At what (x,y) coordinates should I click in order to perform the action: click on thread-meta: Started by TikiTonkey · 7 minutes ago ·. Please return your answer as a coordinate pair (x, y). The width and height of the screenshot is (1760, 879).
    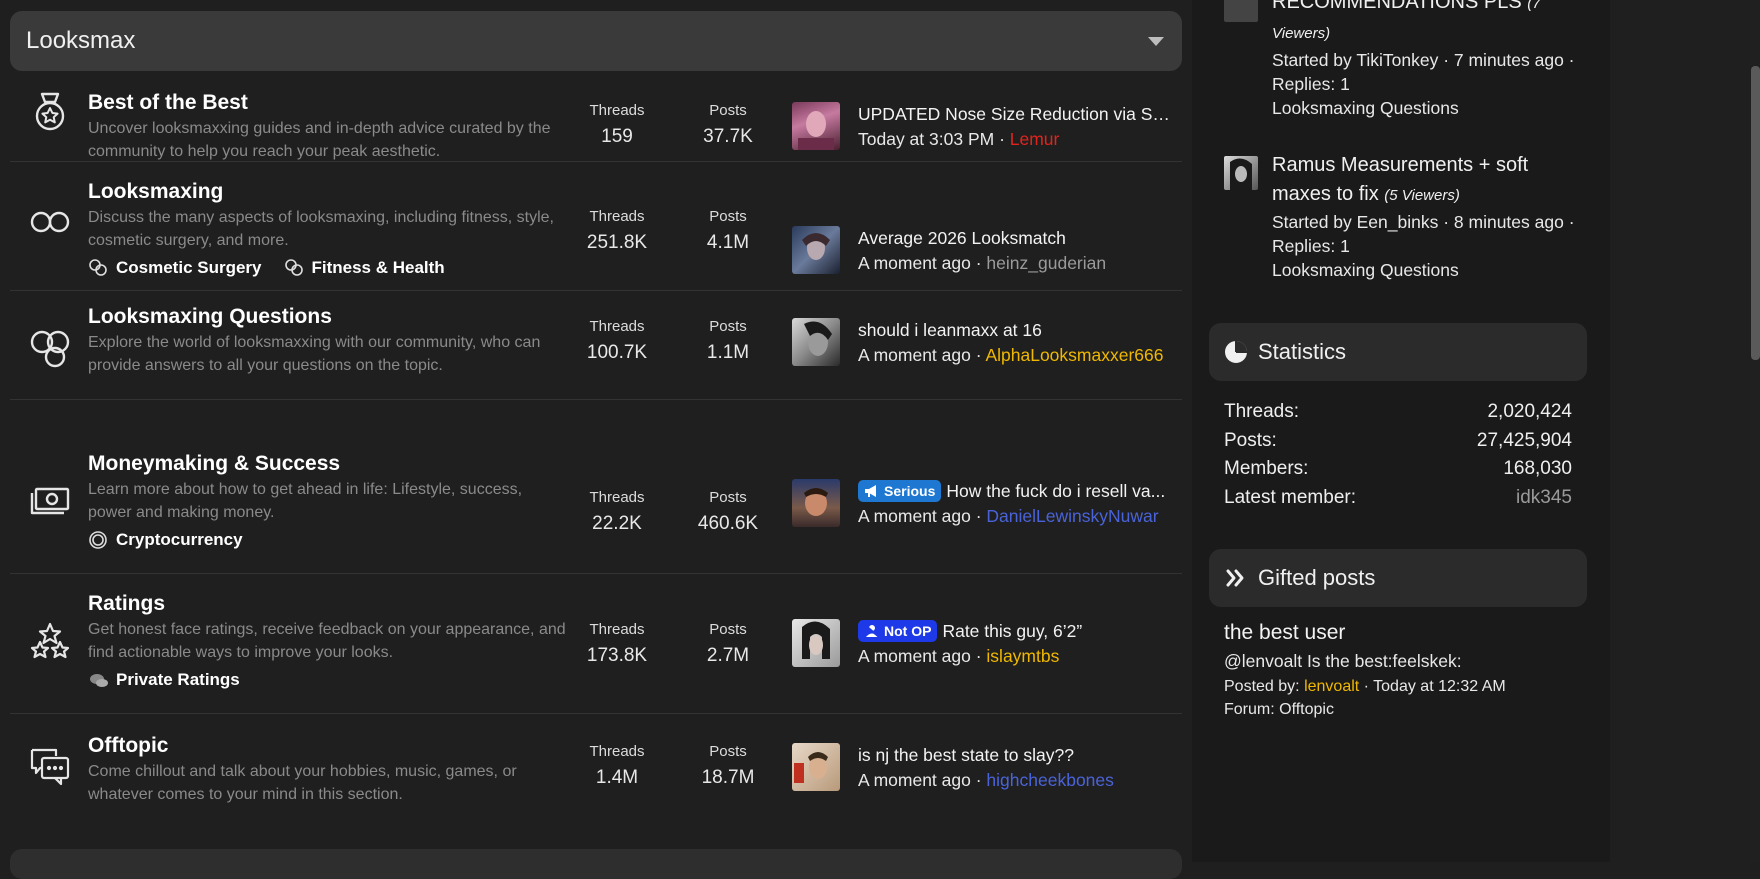
    Looking at the image, I should click on (1423, 60).